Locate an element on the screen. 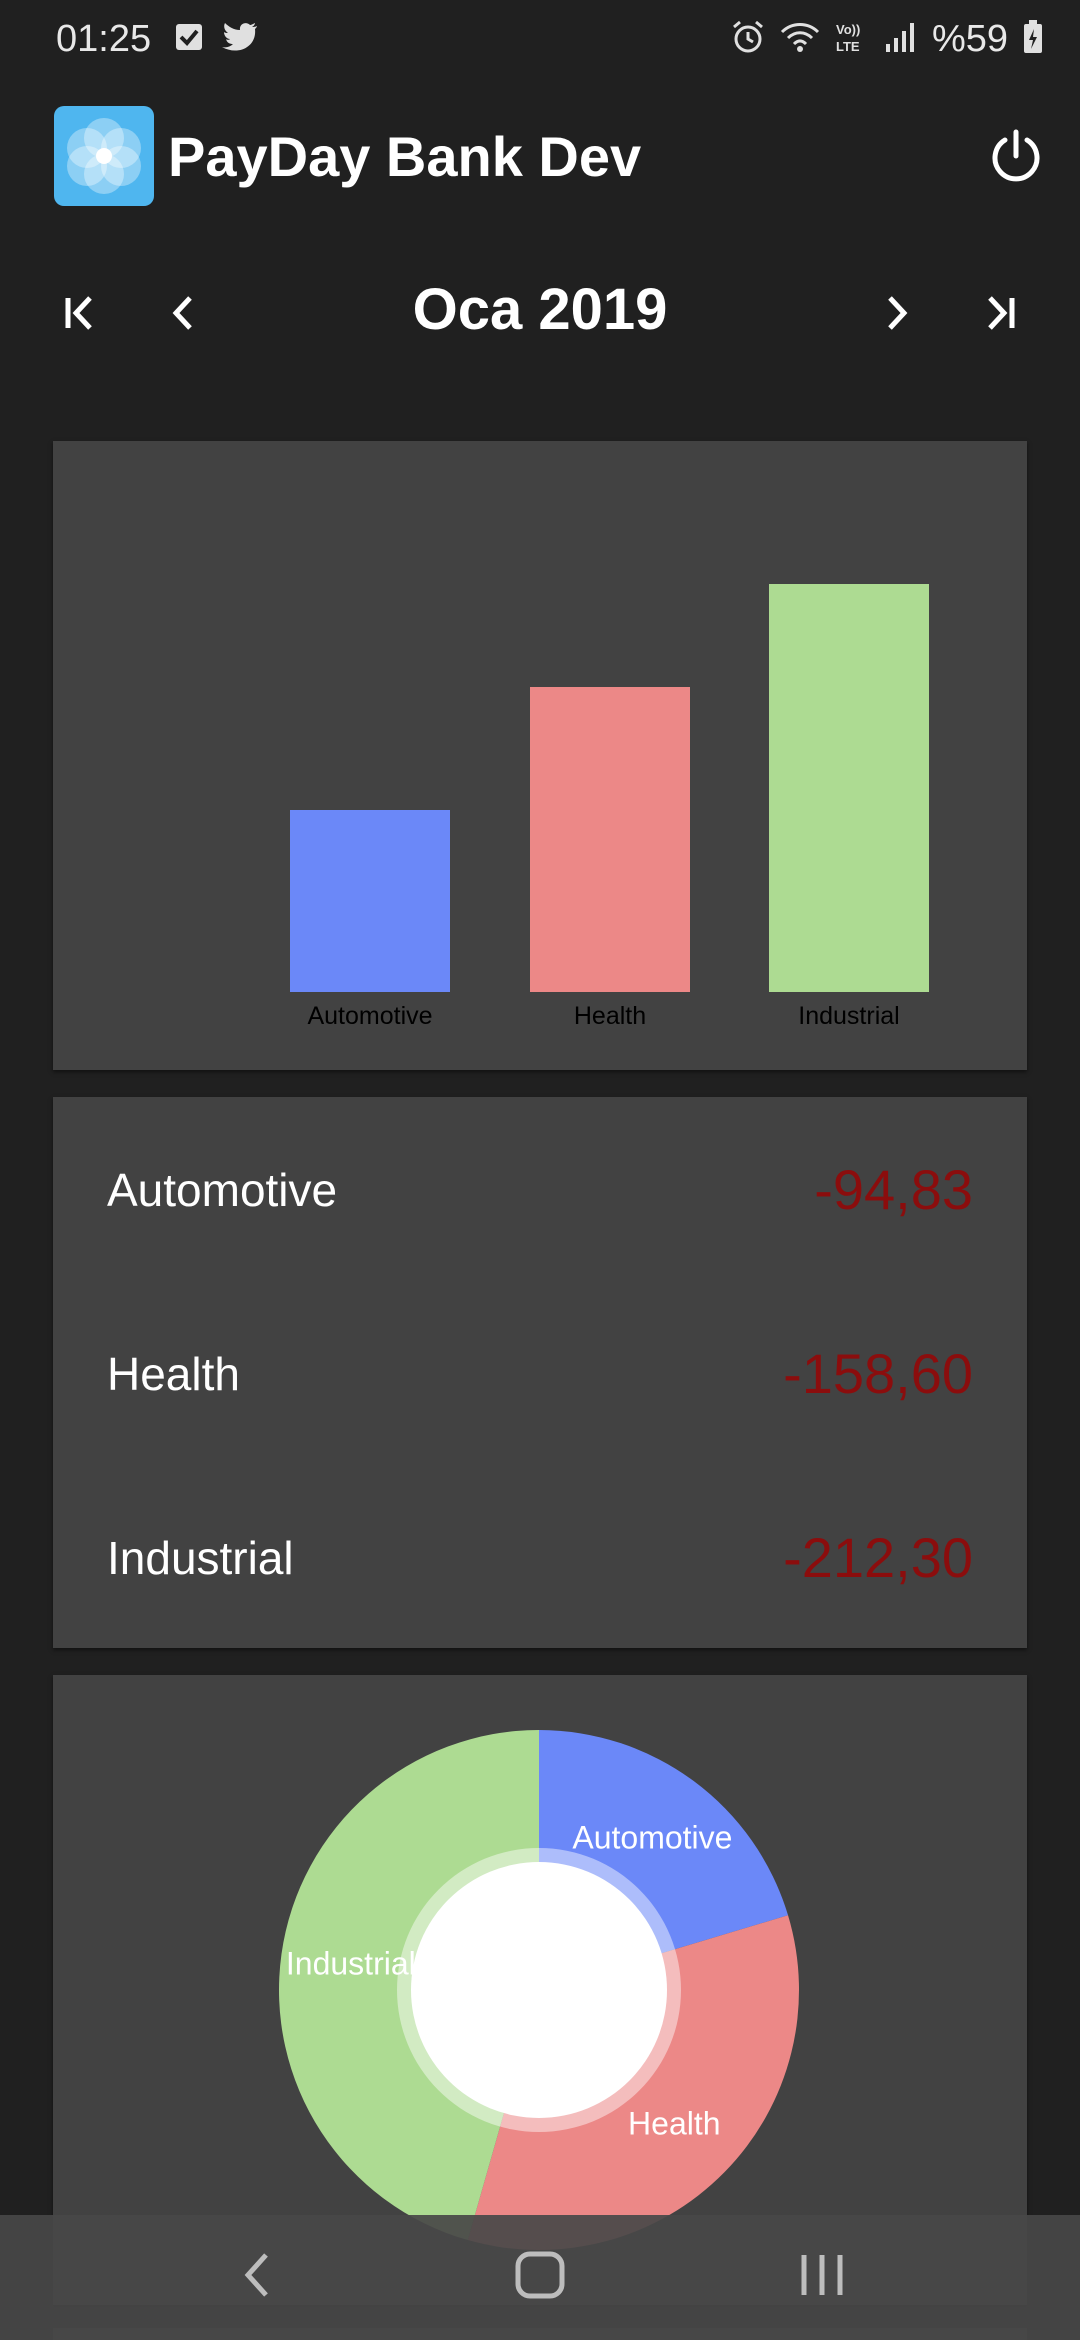 The width and height of the screenshot is (1080, 2340). checkbox-notification-icon is located at coordinates (189, 39).